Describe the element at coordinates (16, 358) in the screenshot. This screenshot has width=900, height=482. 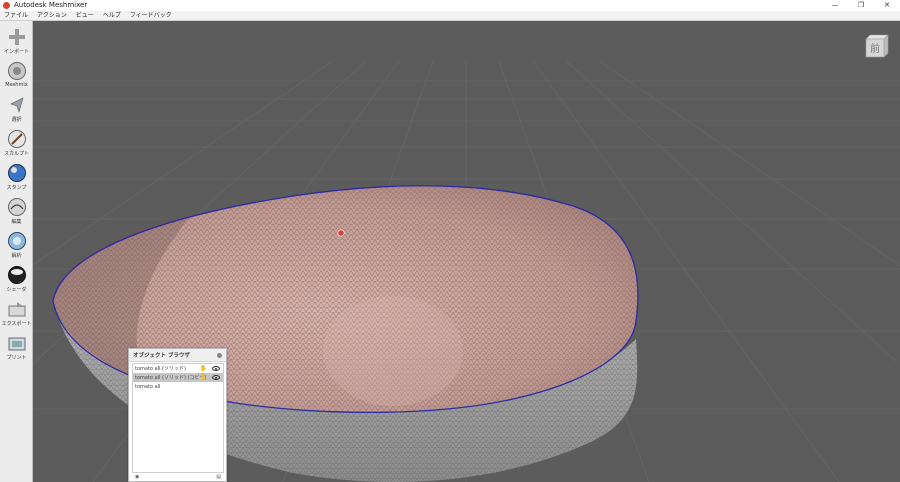
I see `tool-print-label: プリント` at that location.